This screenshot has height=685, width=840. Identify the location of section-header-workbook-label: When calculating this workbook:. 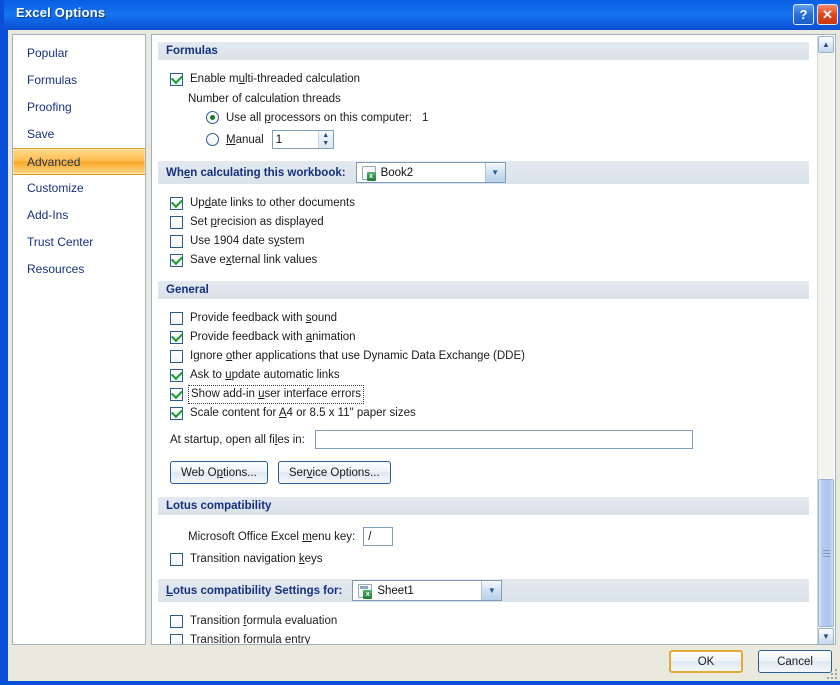
(256, 172).